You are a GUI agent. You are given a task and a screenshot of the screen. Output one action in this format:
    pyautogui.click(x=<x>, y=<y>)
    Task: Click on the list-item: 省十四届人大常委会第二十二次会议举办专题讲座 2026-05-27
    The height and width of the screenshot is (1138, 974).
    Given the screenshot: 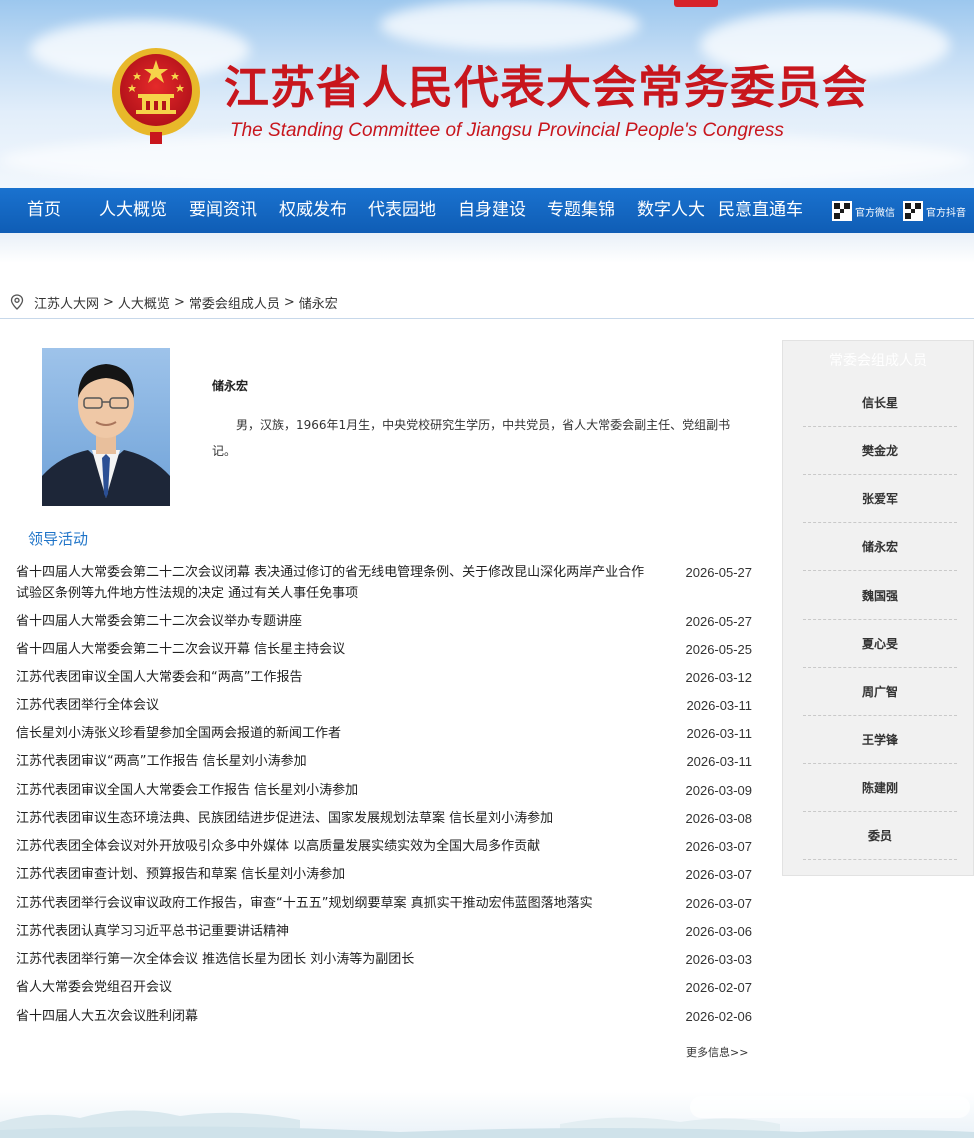 What is the action you would take?
    pyautogui.click(x=384, y=621)
    